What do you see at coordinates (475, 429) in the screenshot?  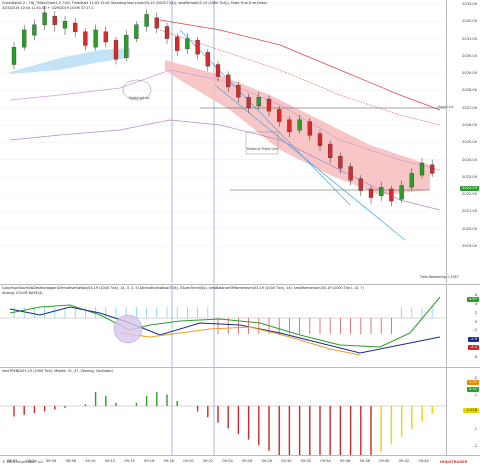 I see `trend-tick-label: -1` at bounding box center [475, 429].